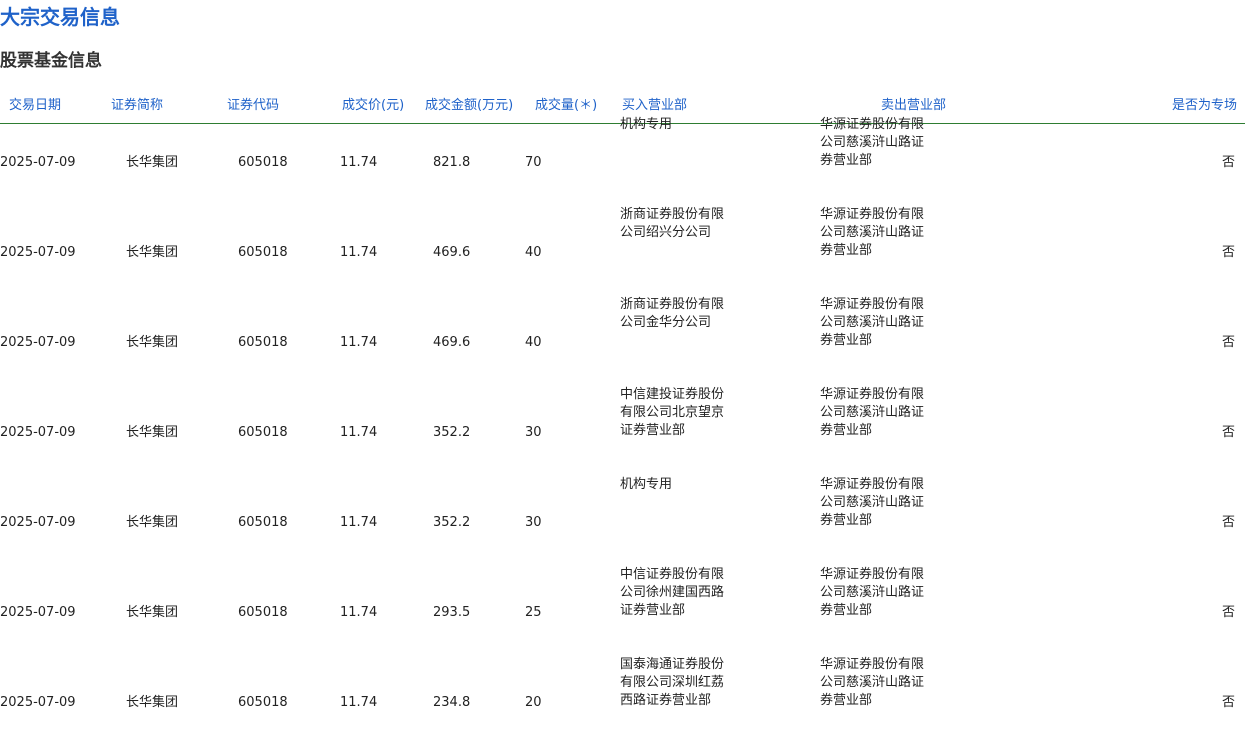 This screenshot has height=754, width=1245. I want to click on header-special-session: 是否为专场, so click(1204, 106).